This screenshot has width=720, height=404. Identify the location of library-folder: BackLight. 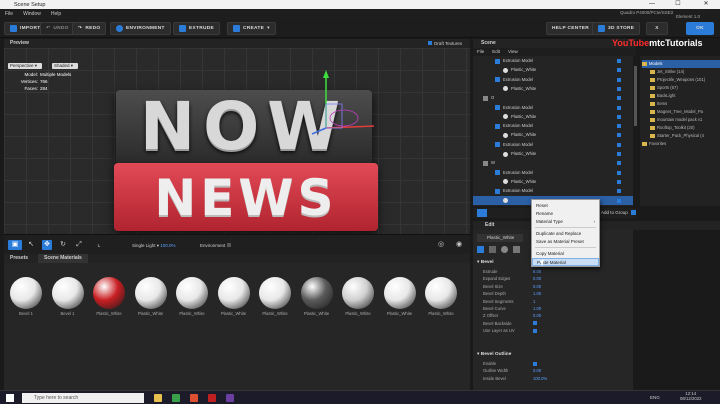
(685, 96).